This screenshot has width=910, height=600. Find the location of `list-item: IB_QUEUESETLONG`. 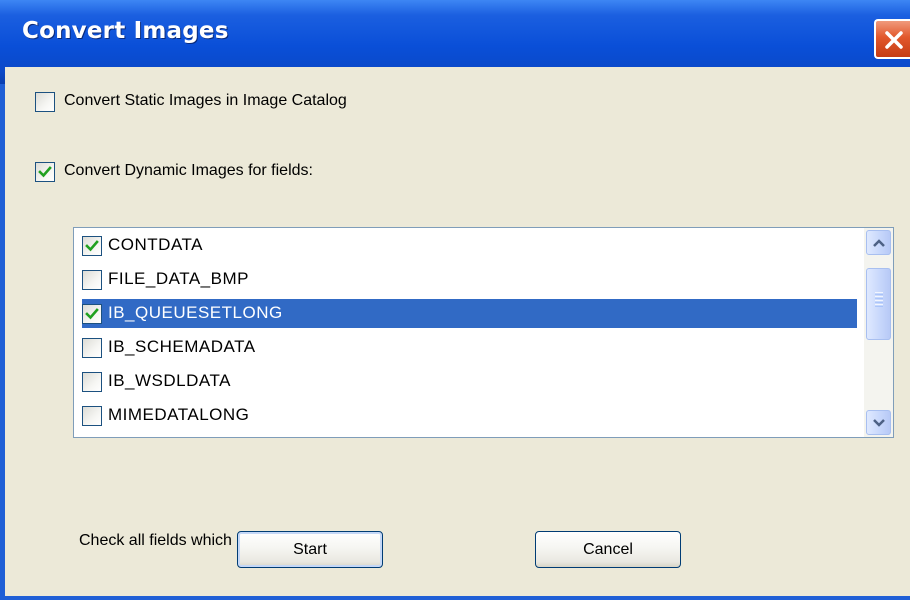

list-item: IB_QUEUESETLONG is located at coordinates (469, 313).